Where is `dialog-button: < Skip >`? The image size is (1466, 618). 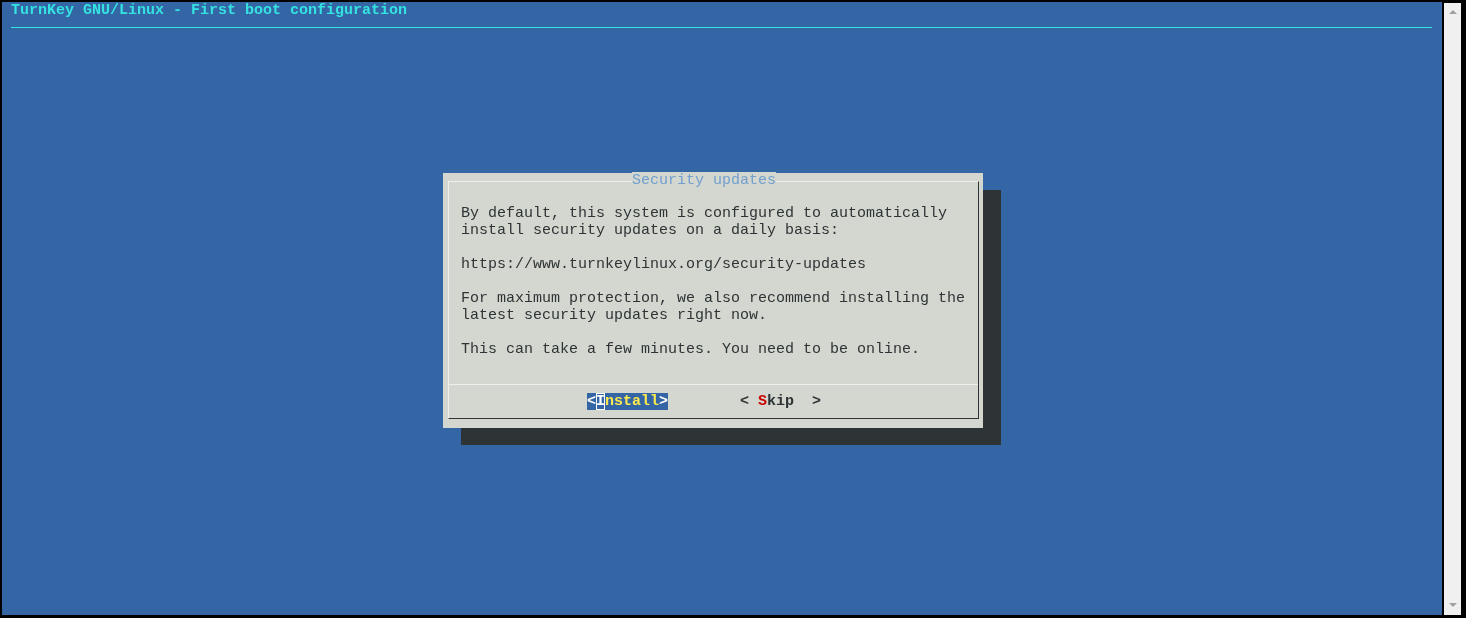 dialog-button: < Skip > is located at coordinates (781, 401).